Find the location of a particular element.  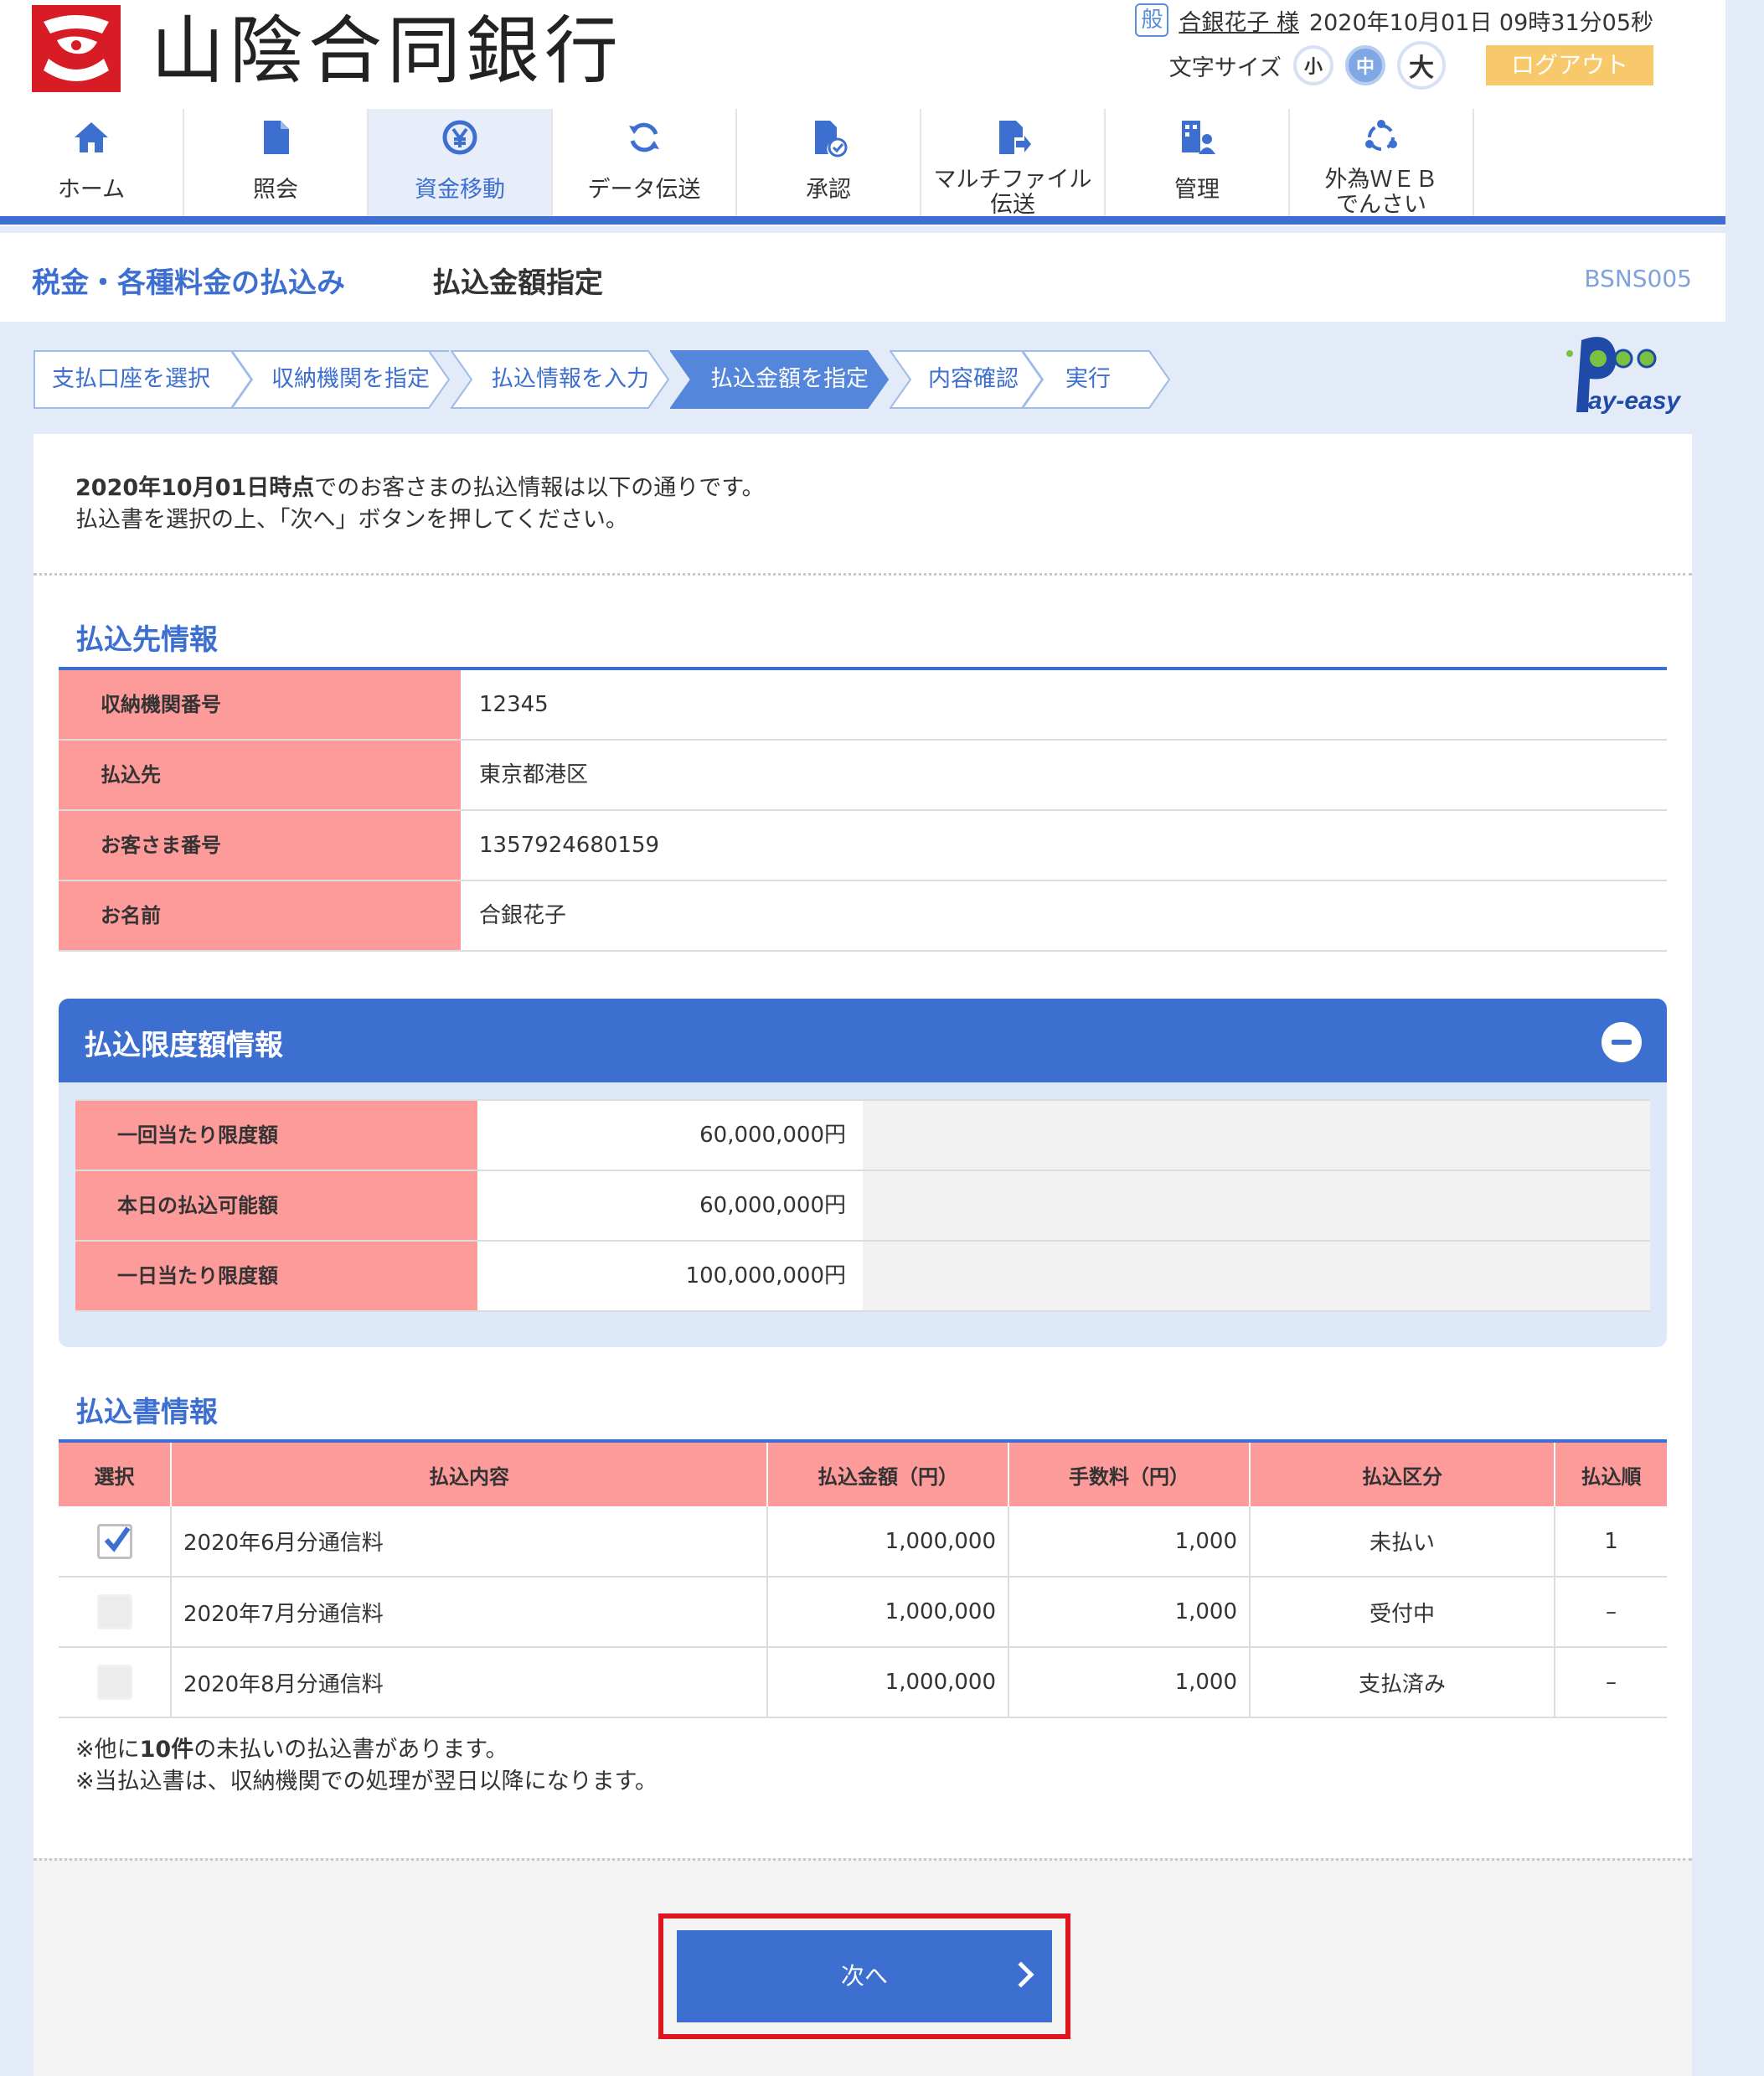

nav-label: ホーム is located at coordinates (92, 190).